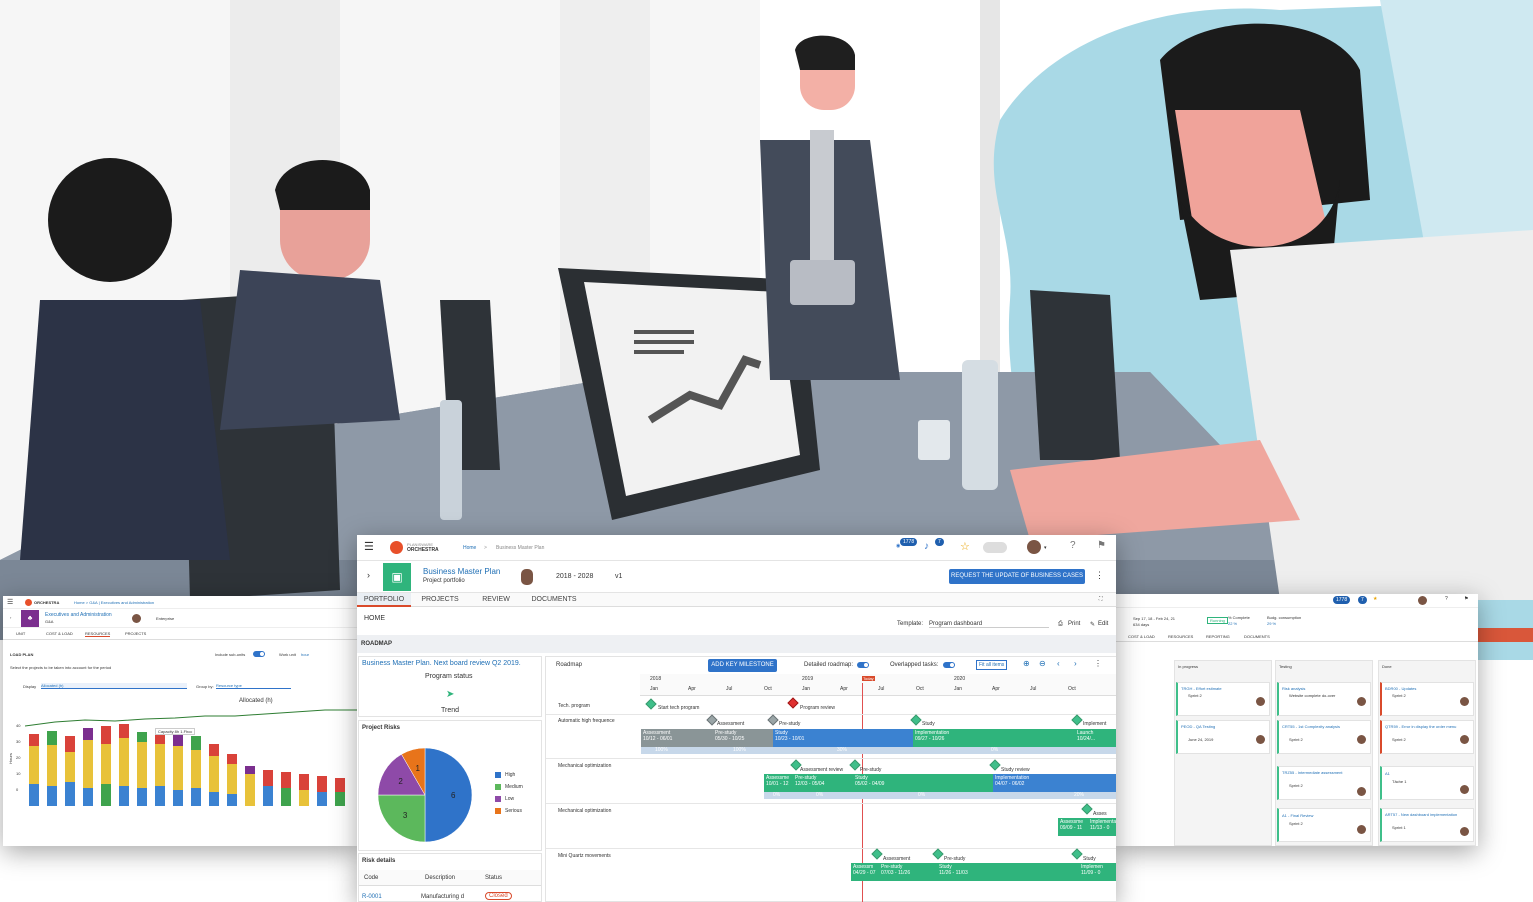  I want to click on gantt-bar-study: Study 10/23 - 10/01, so click(843, 738).